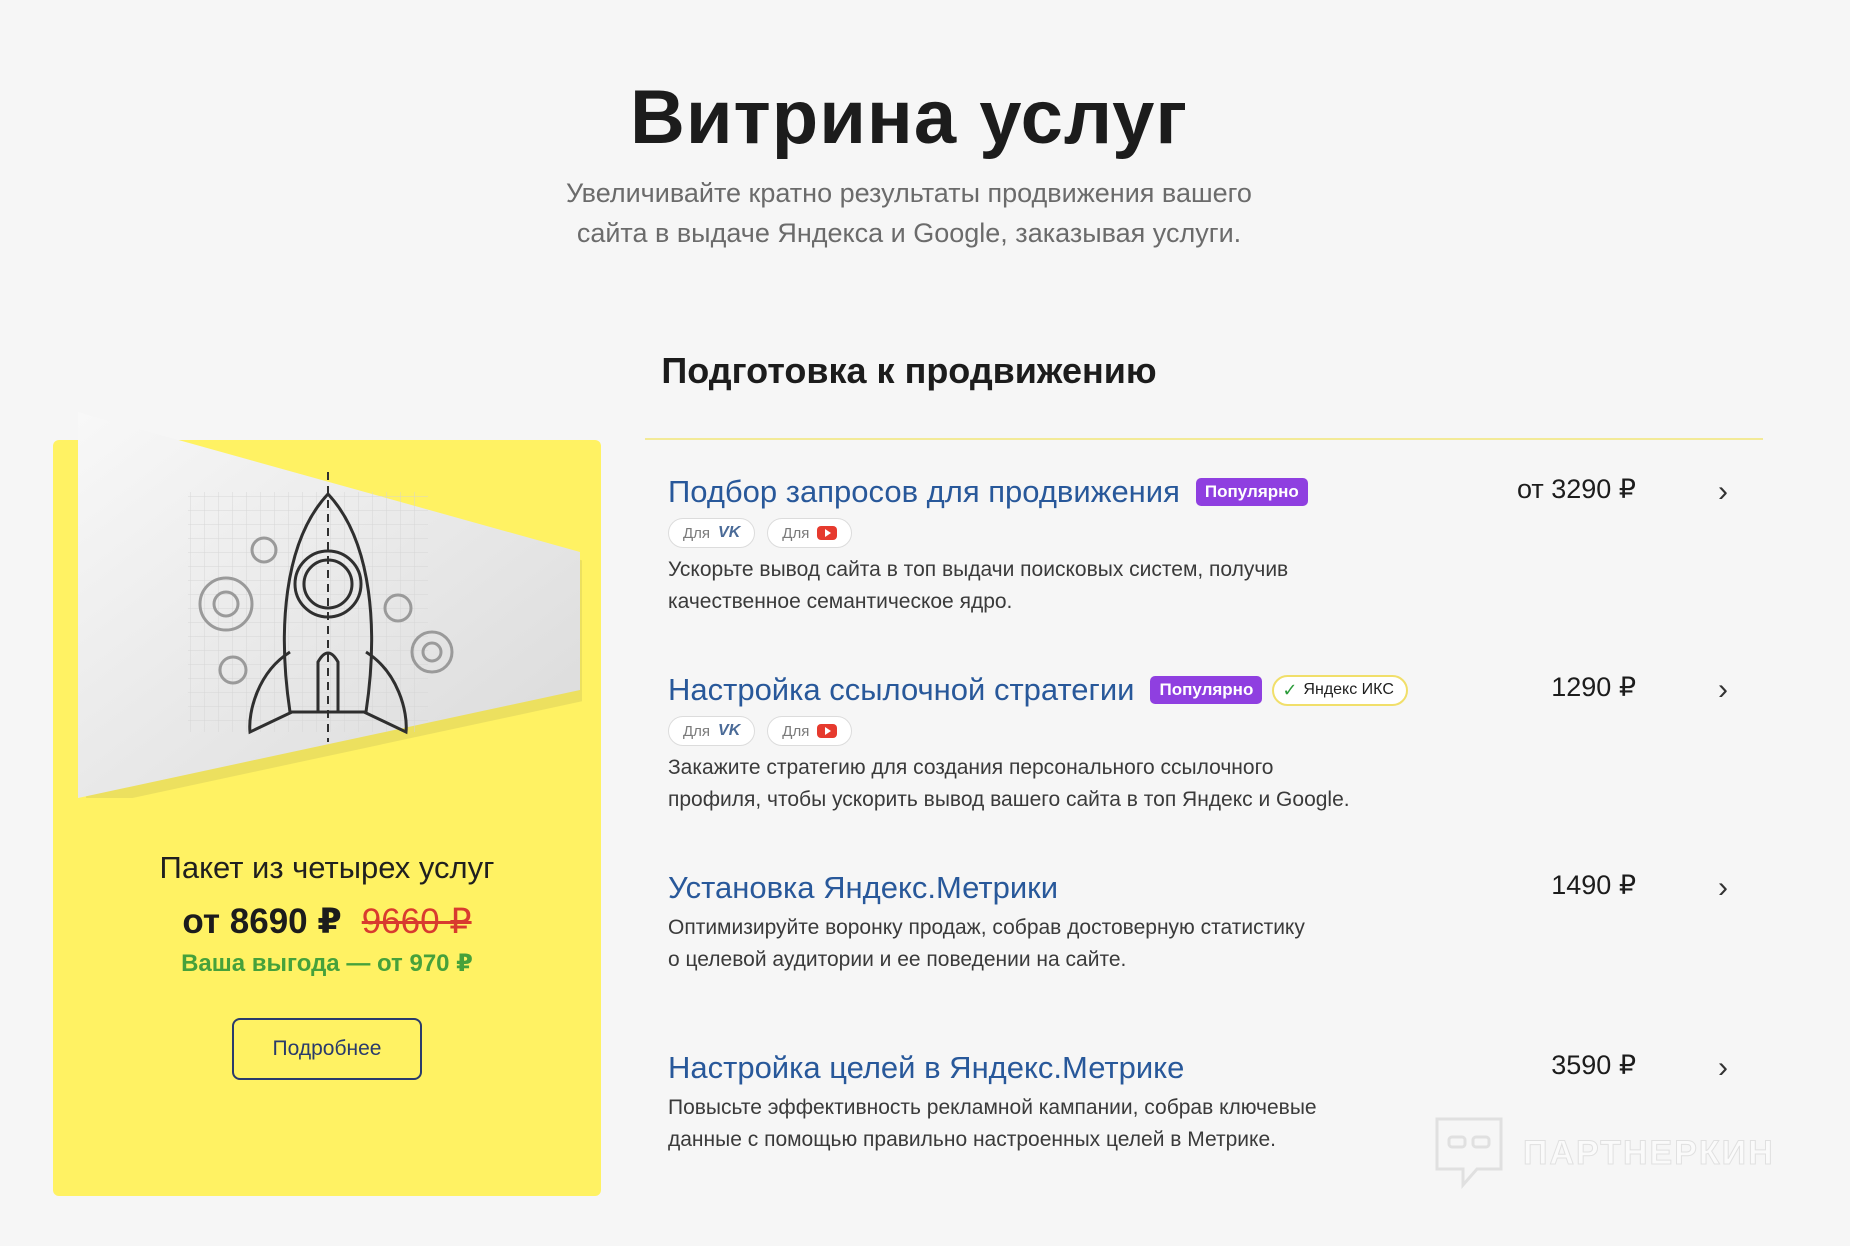 Image resolution: width=1850 pixels, height=1246 pixels. I want to click on service-price: 1490 ₽, so click(1593, 885).